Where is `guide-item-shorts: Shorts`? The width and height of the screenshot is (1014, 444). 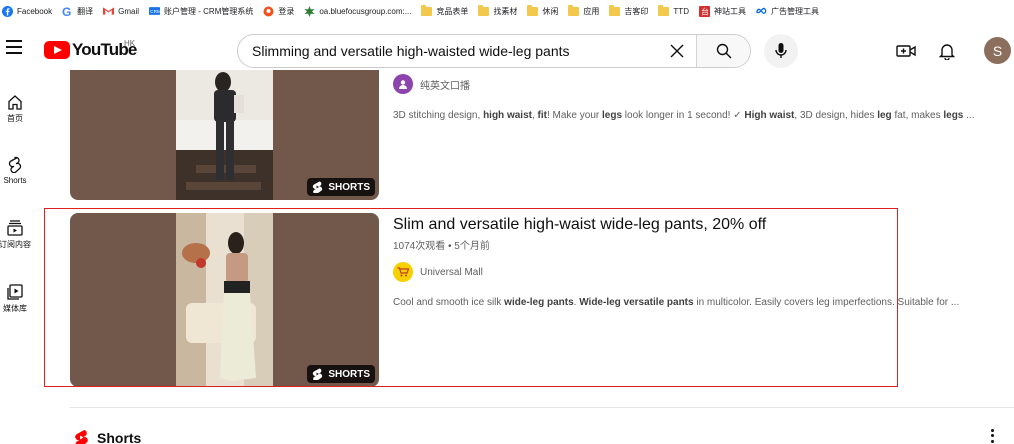 guide-item-shorts: Shorts is located at coordinates (15, 170).